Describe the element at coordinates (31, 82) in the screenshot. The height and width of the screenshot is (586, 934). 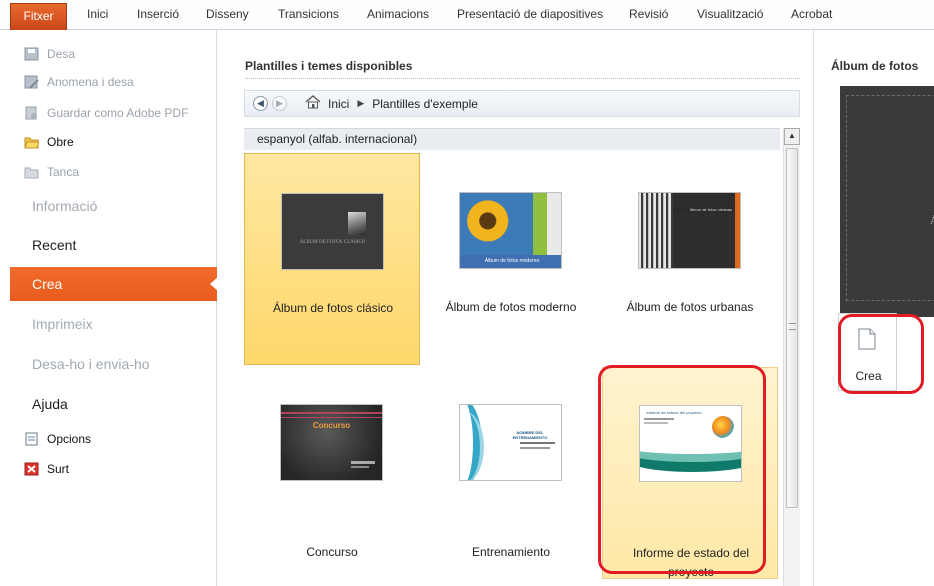
I see `save-as-icon` at that location.